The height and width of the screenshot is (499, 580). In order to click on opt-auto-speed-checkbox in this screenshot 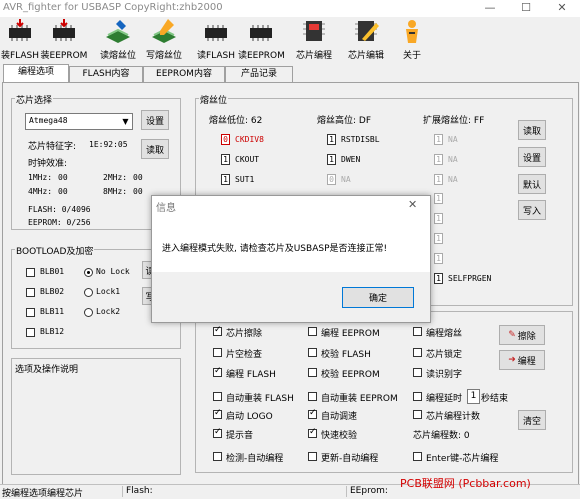, I will do `click(312, 413)`.